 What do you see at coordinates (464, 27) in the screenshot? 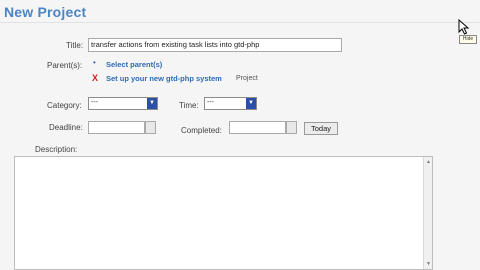
I see `mouse-pointer-icon` at bounding box center [464, 27].